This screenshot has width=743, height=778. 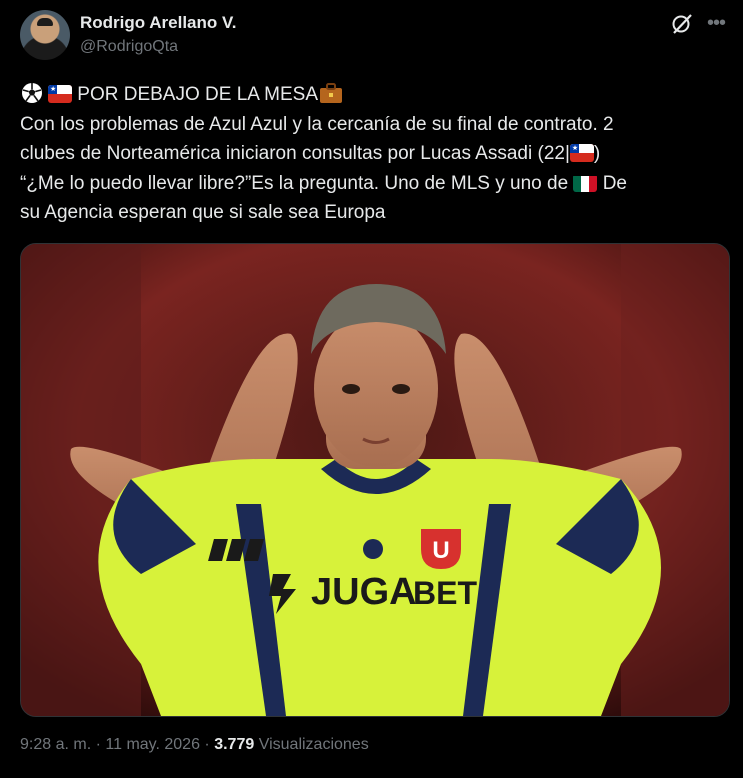 What do you see at coordinates (597, 153) in the screenshot?
I see `tweet-line-3-end: )` at bounding box center [597, 153].